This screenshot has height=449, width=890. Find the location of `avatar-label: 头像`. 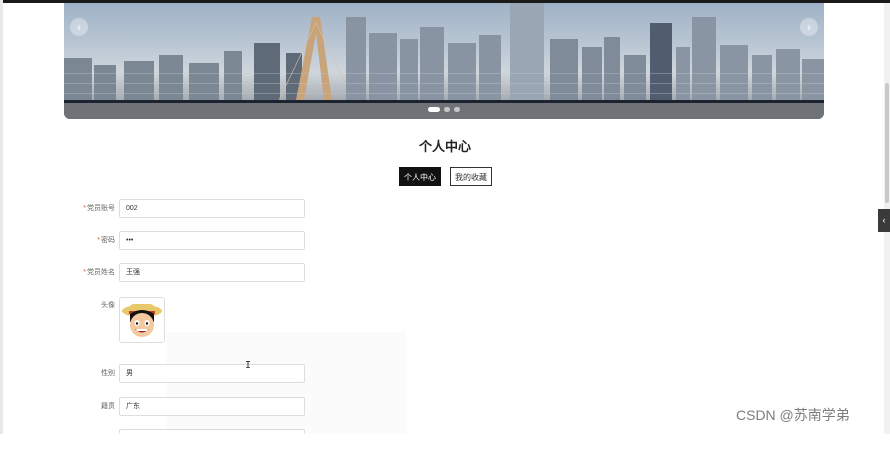

avatar-label: 头像 is located at coordinates (108, 305).